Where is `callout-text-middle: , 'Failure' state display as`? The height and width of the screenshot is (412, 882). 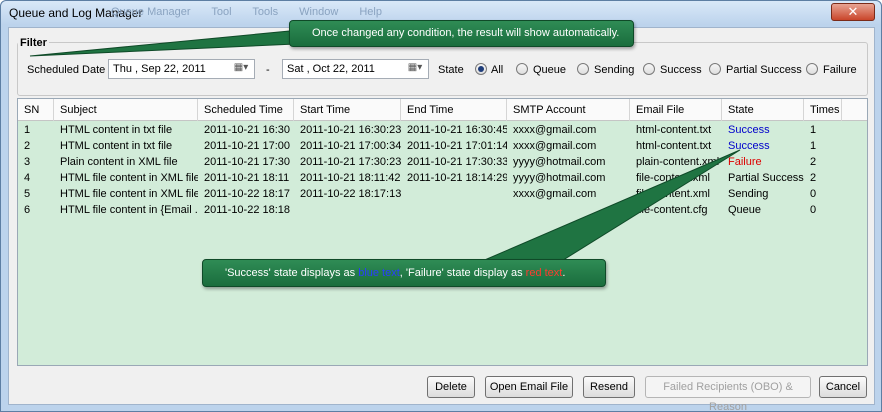
callout-text-middle: , 'Failure' state display as is located at coordinates (462, 273).